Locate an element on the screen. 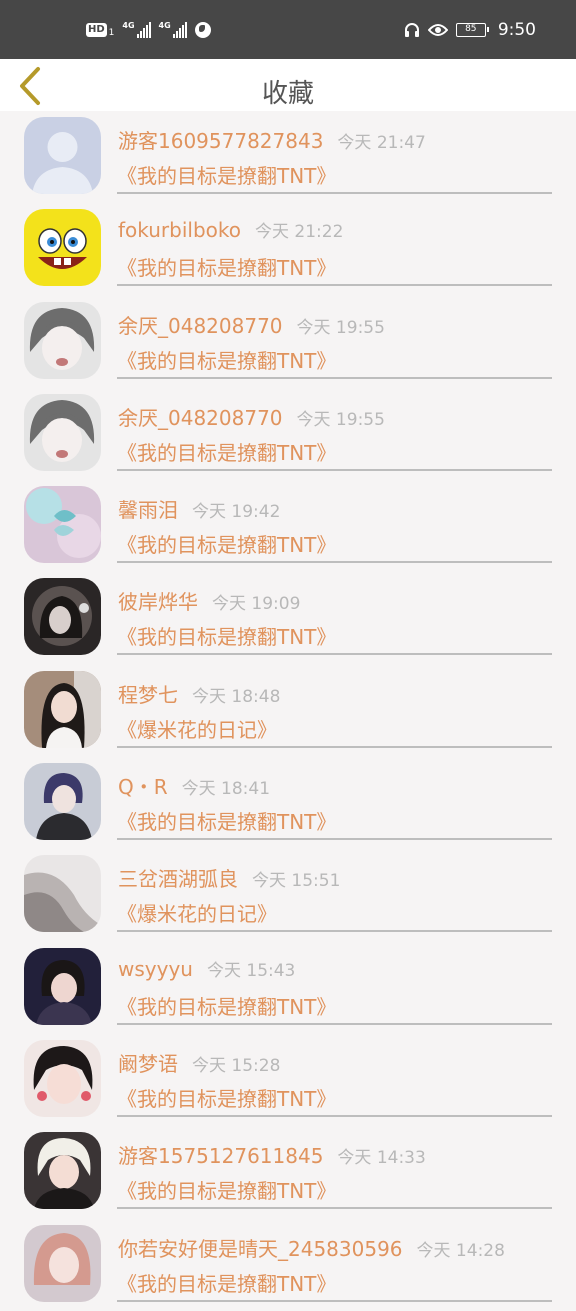 Image resolution: width=576 pixels, height=1311 pixels. list-item: wsyyyu 今天 15:43 《我的目标是撩翻TNT》 is located at coordinates (288, 988).